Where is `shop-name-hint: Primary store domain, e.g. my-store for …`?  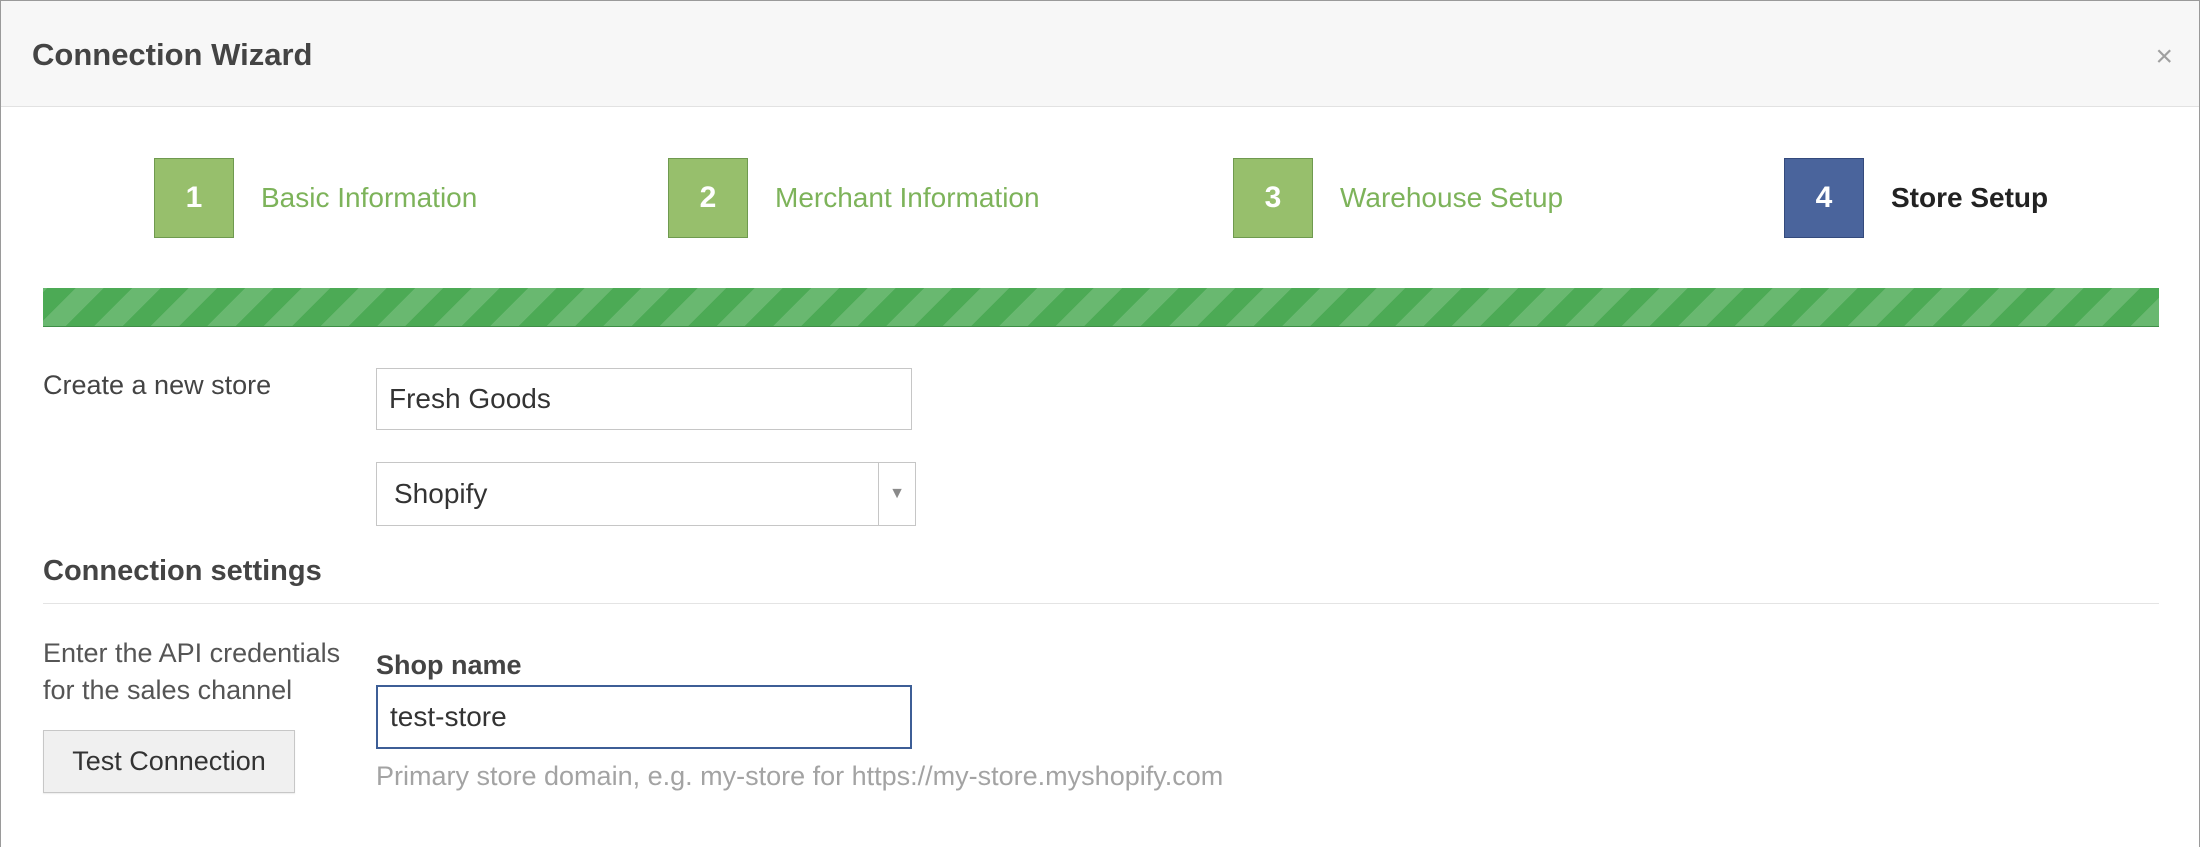 shop-name-hint: Primary store domain, e.g. my-store for … is located at coordinates (800, 776).